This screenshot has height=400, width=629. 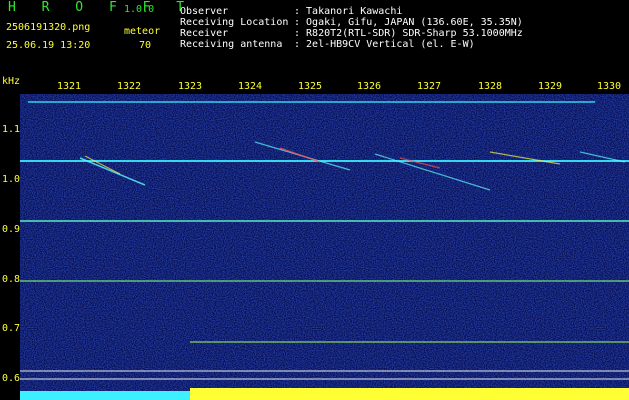 What do you see at coordinates (11, 81) in the screenshot?
I see `y-axis-unit: kHz` at bounding box center [11, 81].